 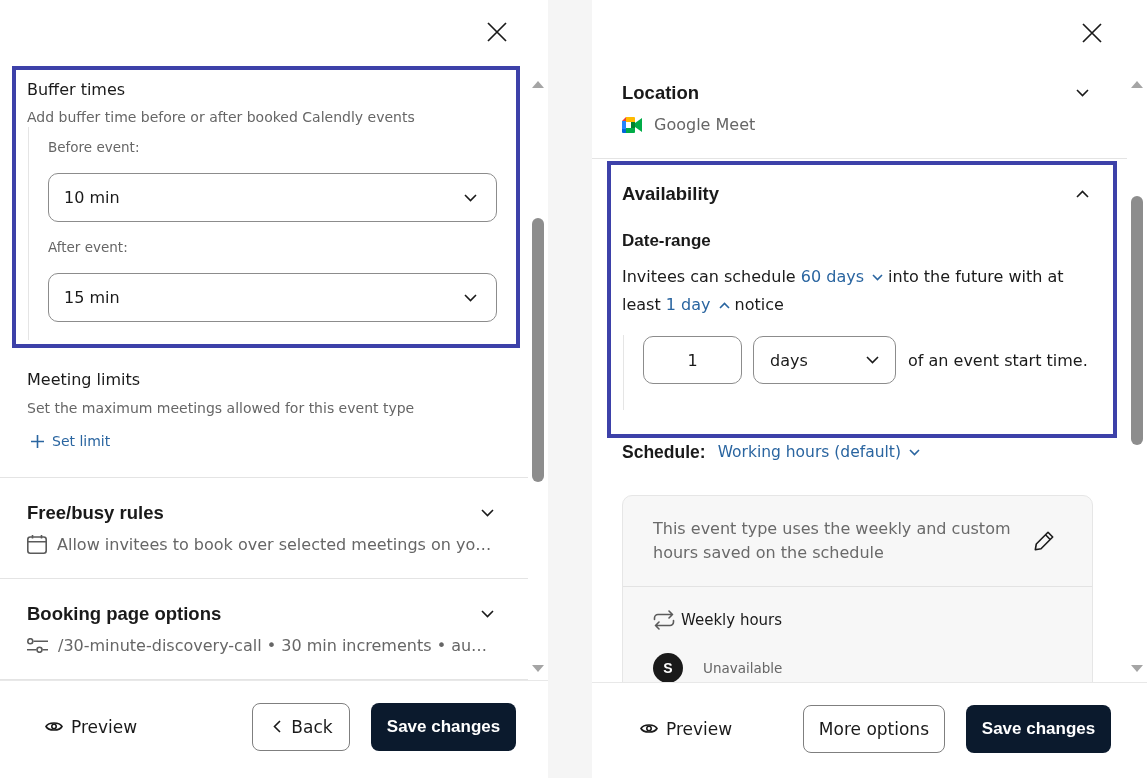 I want to click on section-title: Meeting limits, so click(x=84, y=380).